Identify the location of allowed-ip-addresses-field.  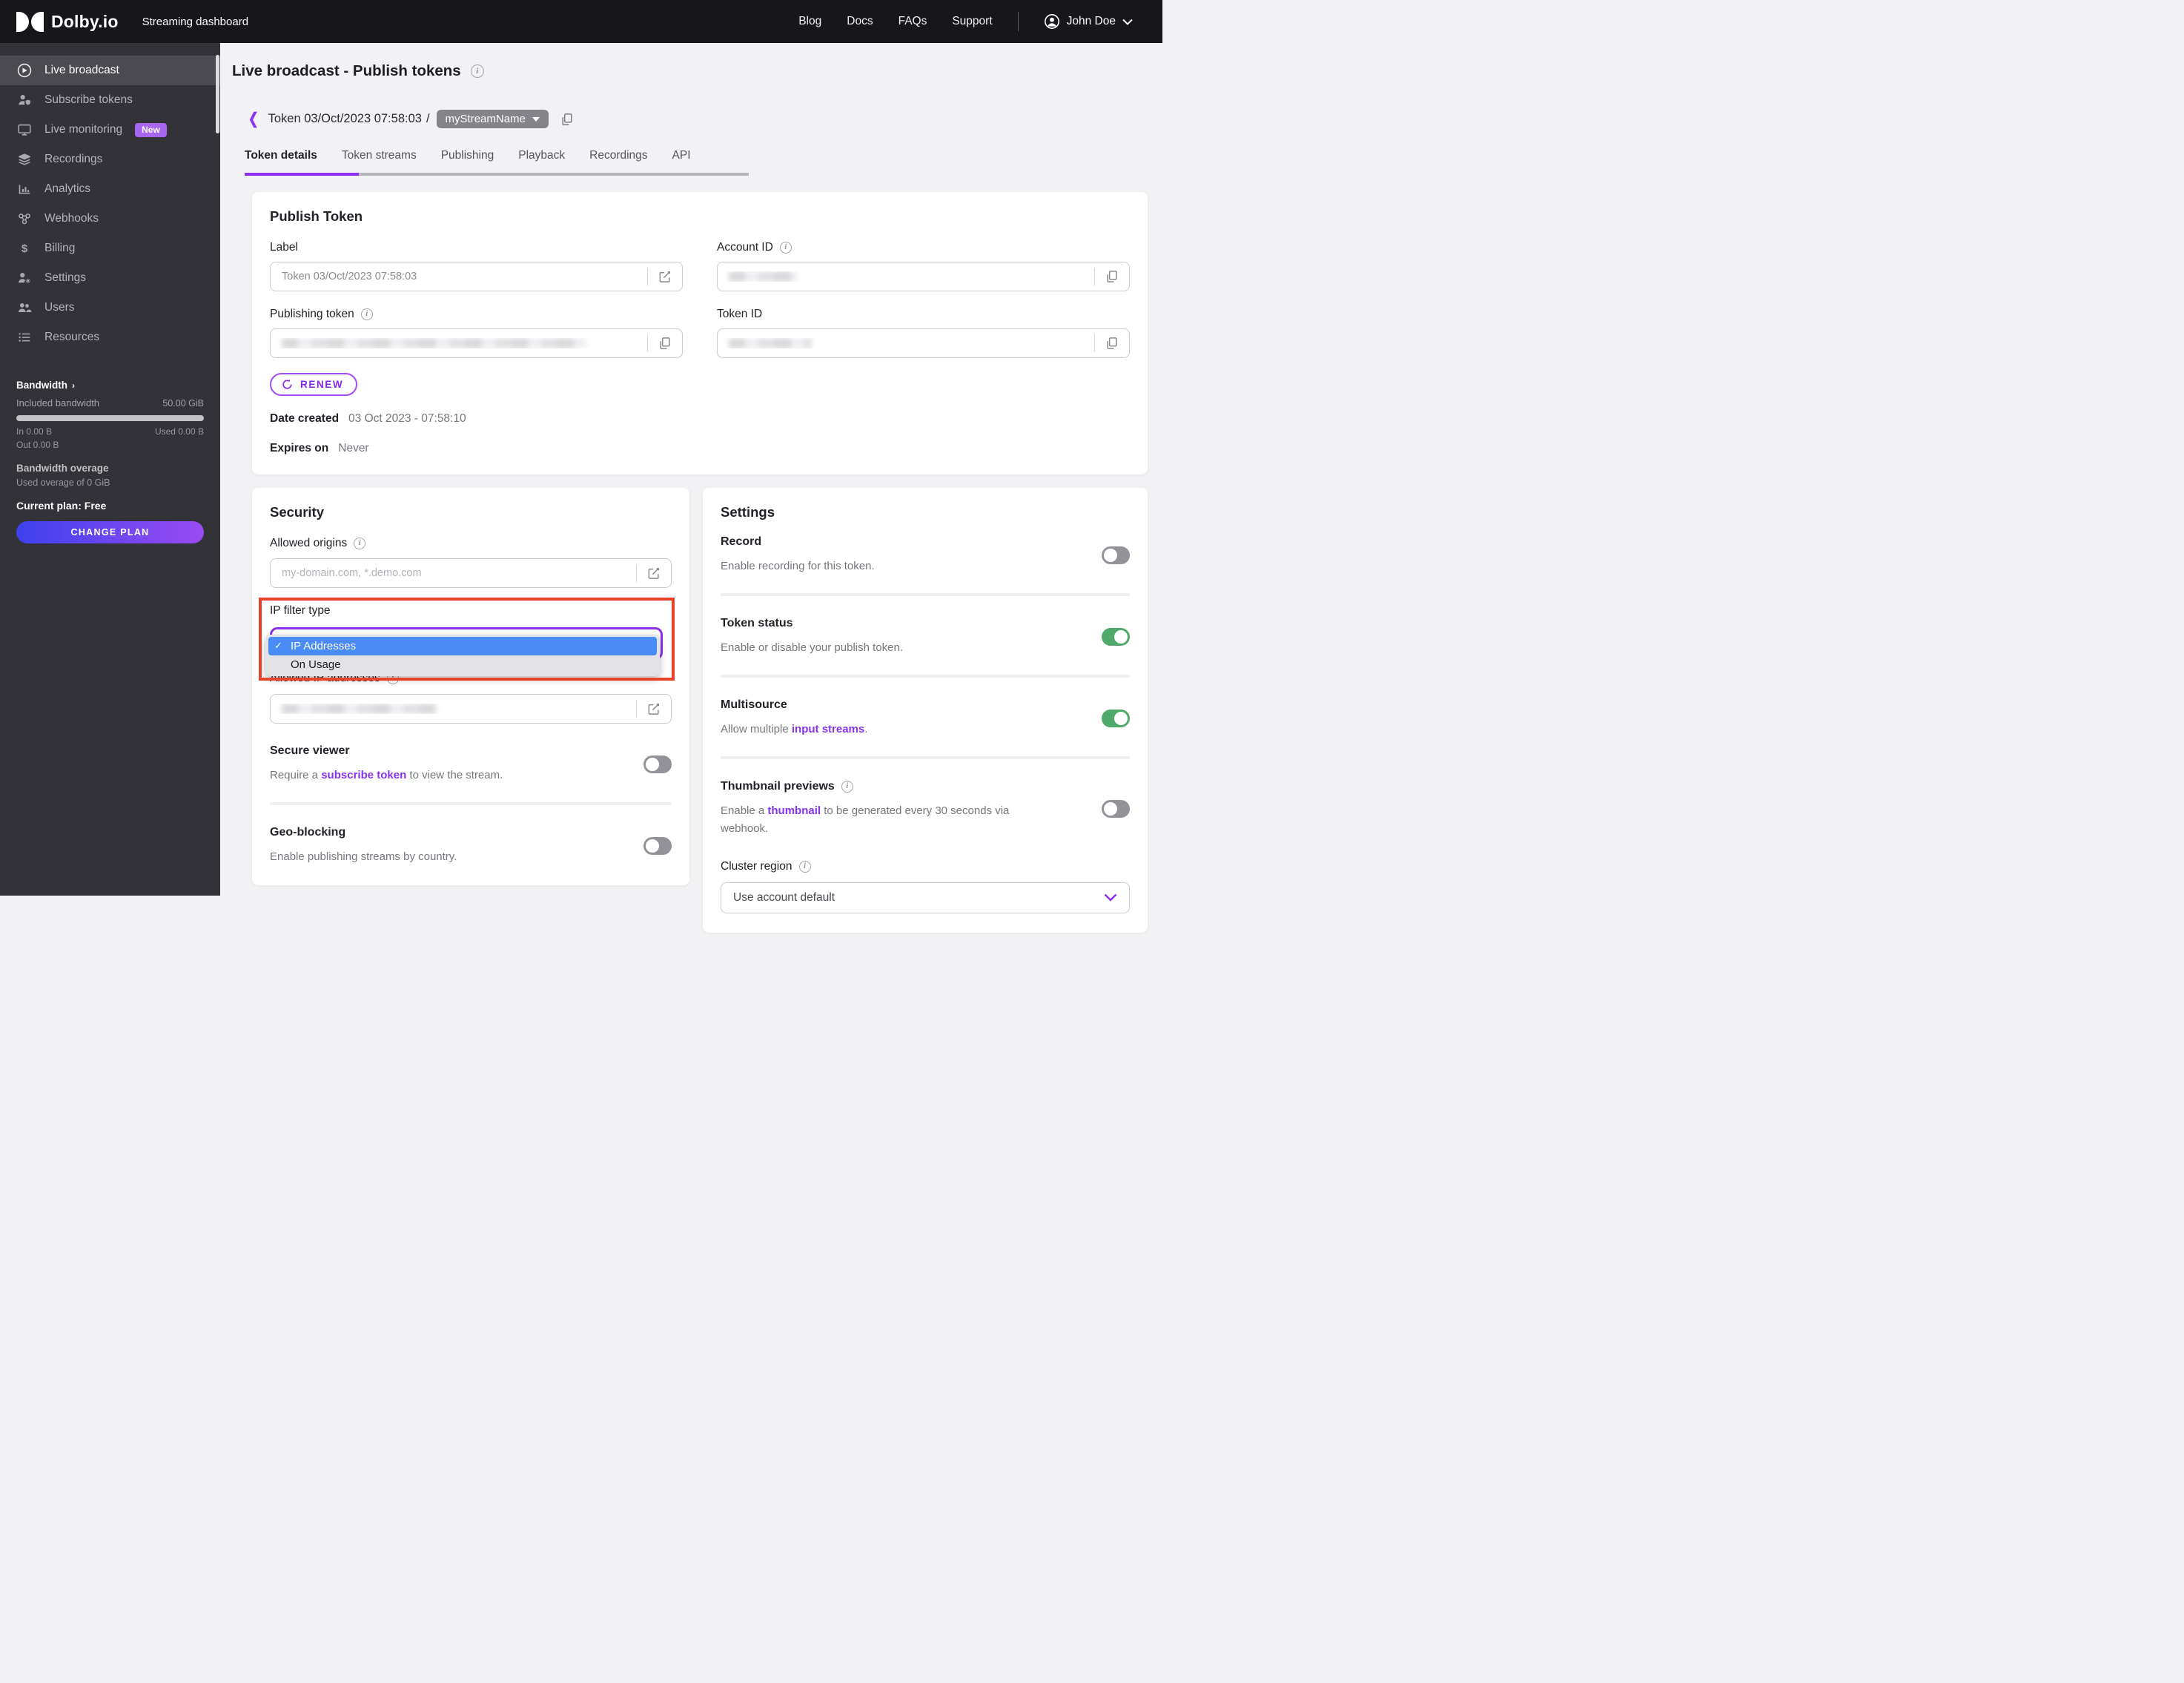
(471, 708).